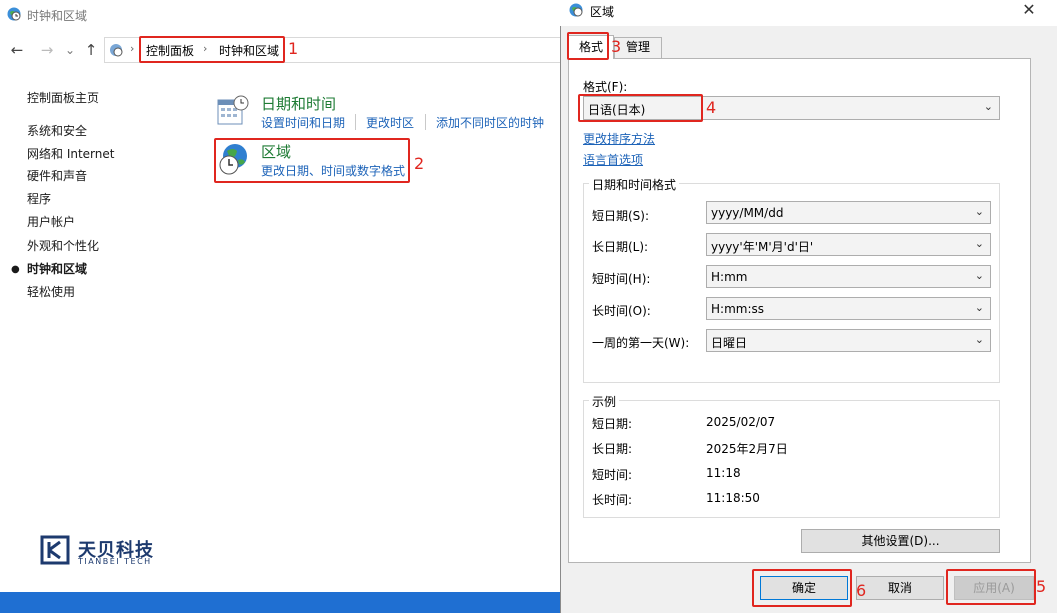 Image resolution: width=1057 pixels, height=613 pixels. I want to click on set-time-date-link: 设置时间和日期, so click(303, 122).